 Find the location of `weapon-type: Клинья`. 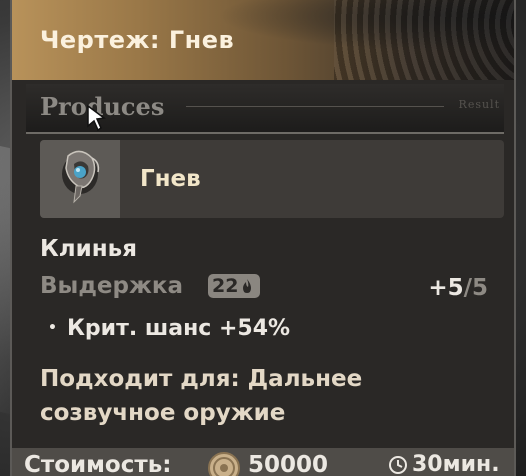

weapon-type: Клинья is located at coordinates (88, 249).